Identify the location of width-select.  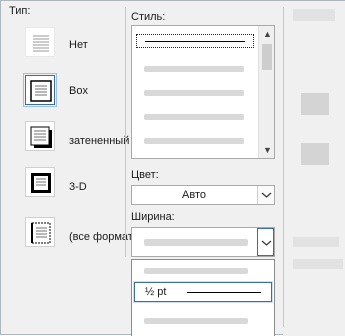
(203, 242).